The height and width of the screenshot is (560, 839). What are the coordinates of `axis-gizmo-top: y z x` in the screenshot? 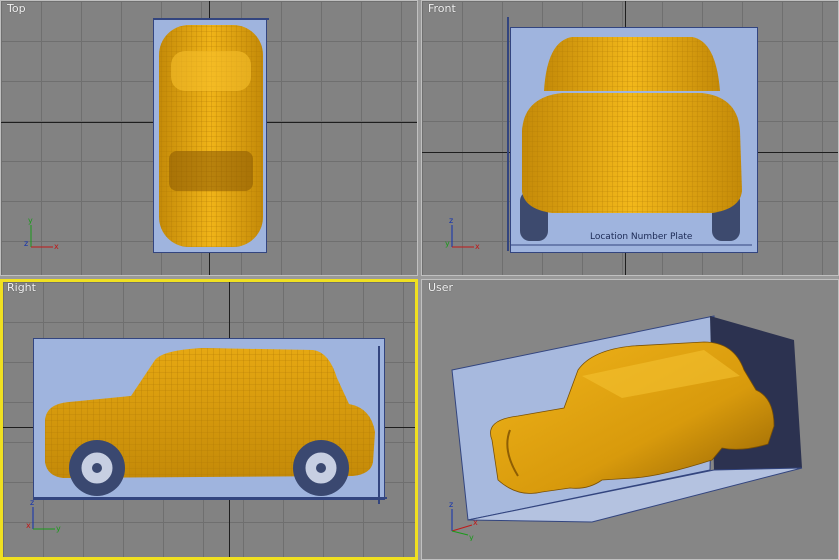 It's located at (41, 234).